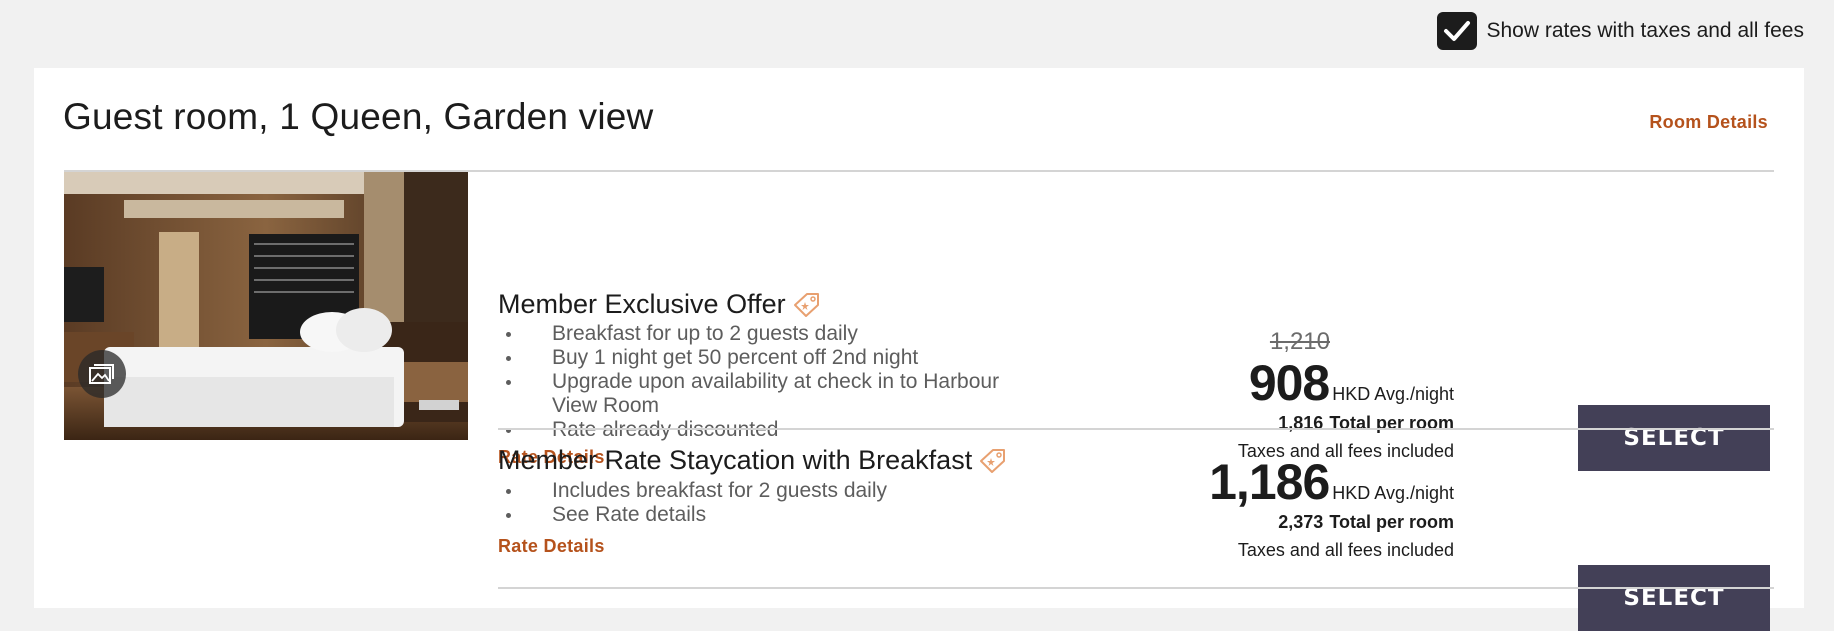 This screenshot has height=631, width=1834. I want to click on rate-feature: Breakfast for up to 2 guests daily, so click(758, 334).